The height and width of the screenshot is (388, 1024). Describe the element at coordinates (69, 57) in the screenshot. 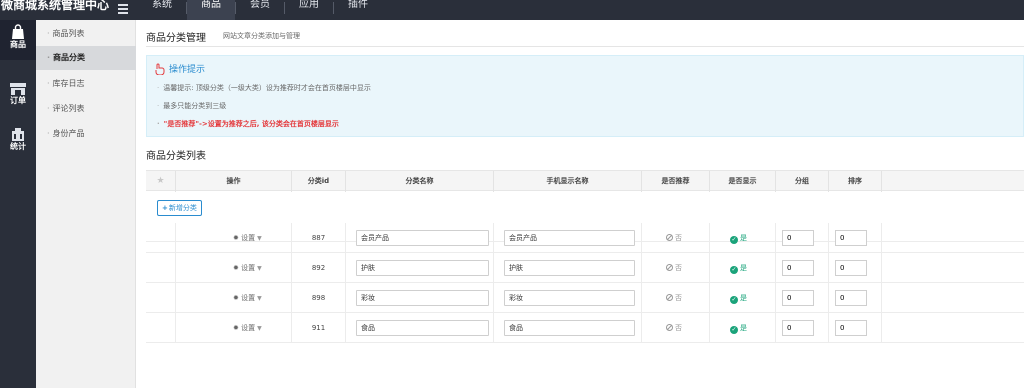

I see `subnav-label: 商品分类` at that location.